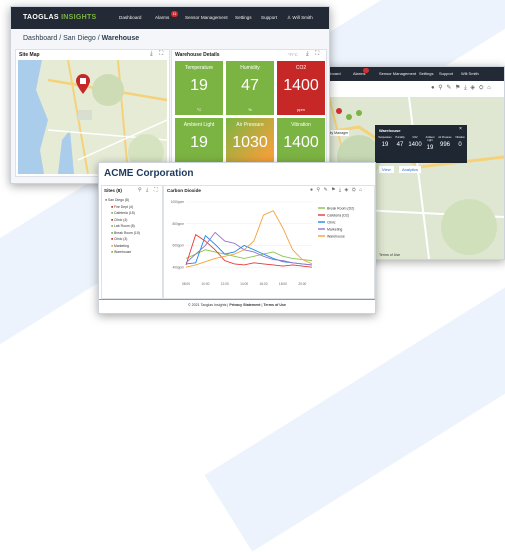  I want to click on tile-value: 19, so click(199, 85).